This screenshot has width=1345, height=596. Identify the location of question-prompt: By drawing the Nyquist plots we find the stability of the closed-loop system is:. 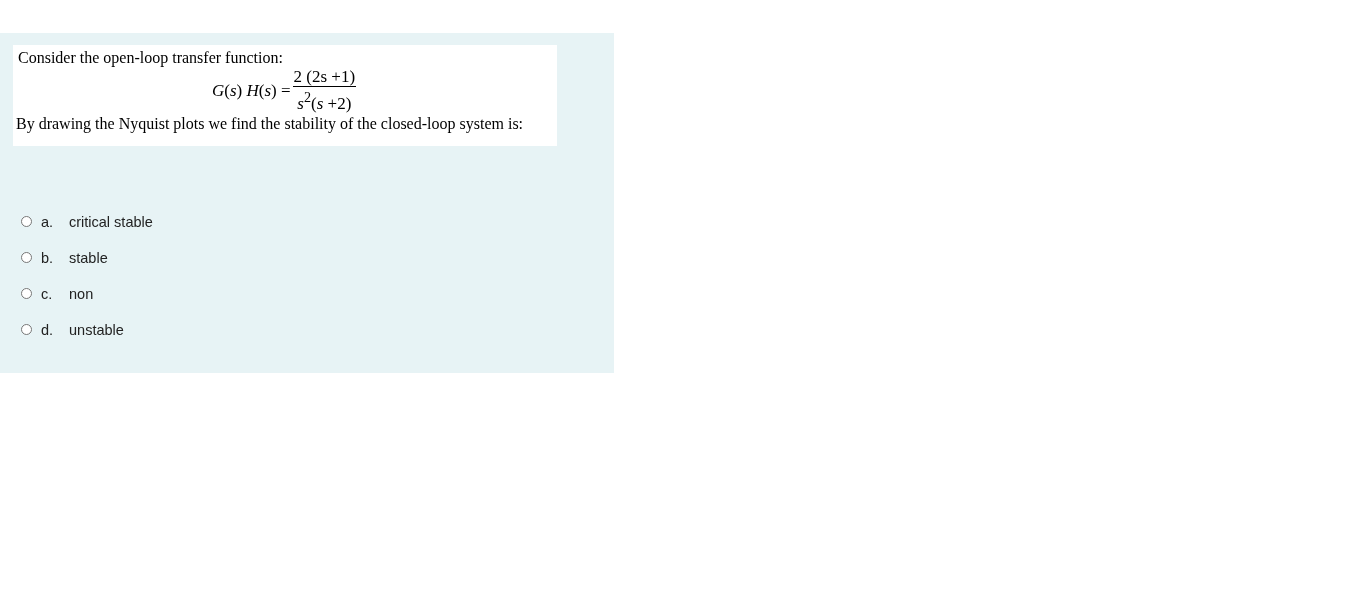
(270, 123).